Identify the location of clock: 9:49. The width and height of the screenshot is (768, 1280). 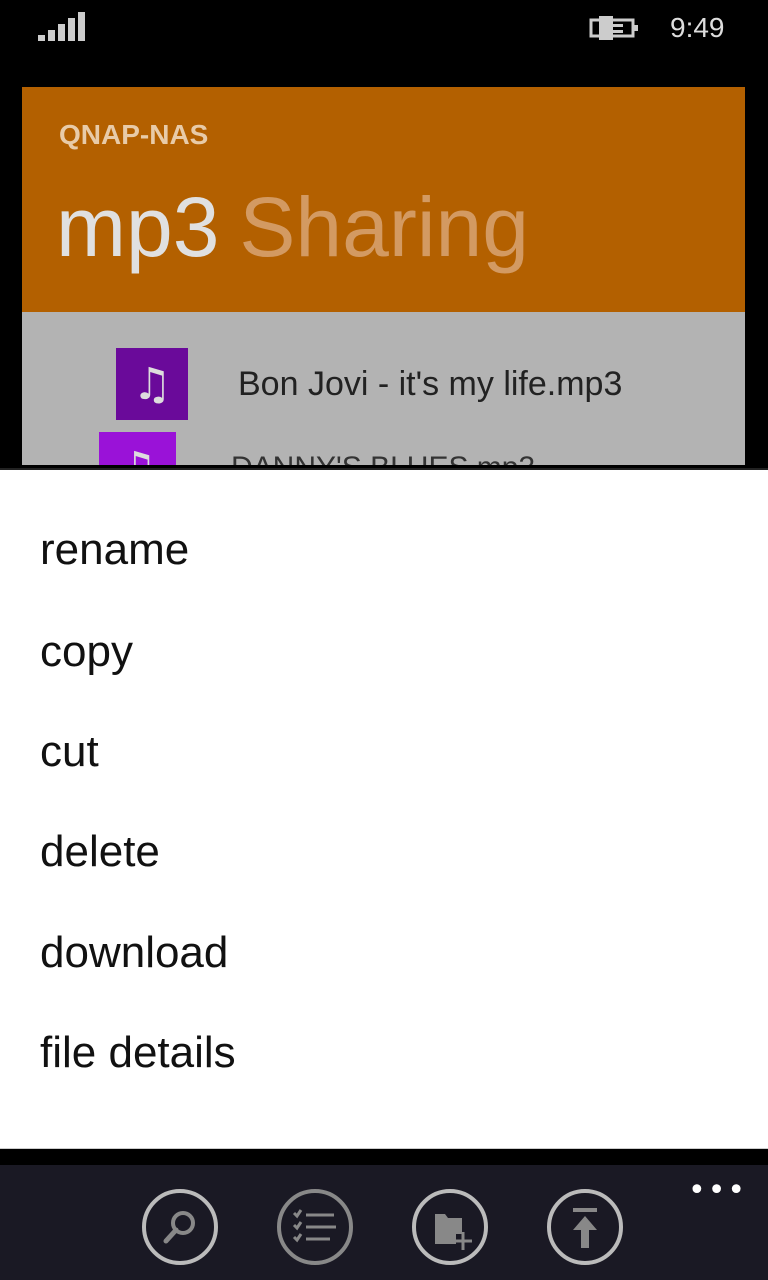
(697, 27).